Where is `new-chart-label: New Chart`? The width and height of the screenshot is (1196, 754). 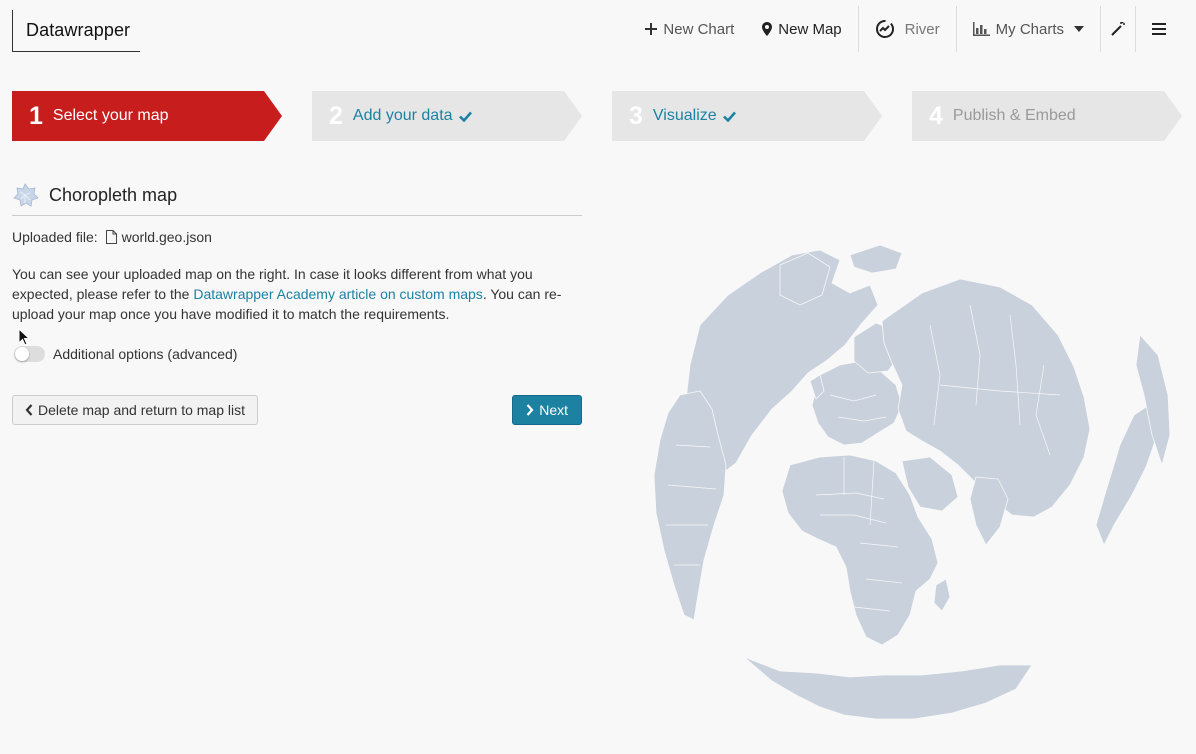 new-chart-label: New Chart is located at coordinates (699, 29).